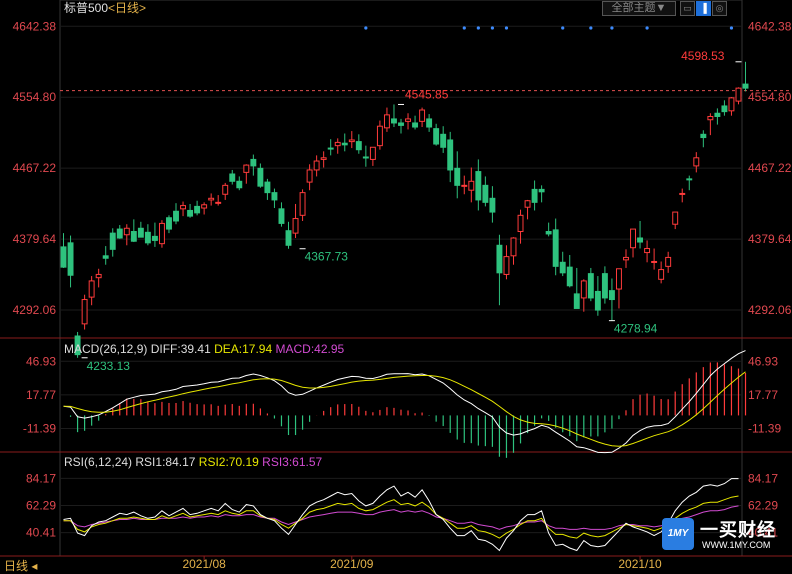 This screenshot has width=792, height=574. What do you see at coordinates (770, 168) in the screenshot?
I see `price-tick-label-right: 4467.22` at bounding box center [770, 168].